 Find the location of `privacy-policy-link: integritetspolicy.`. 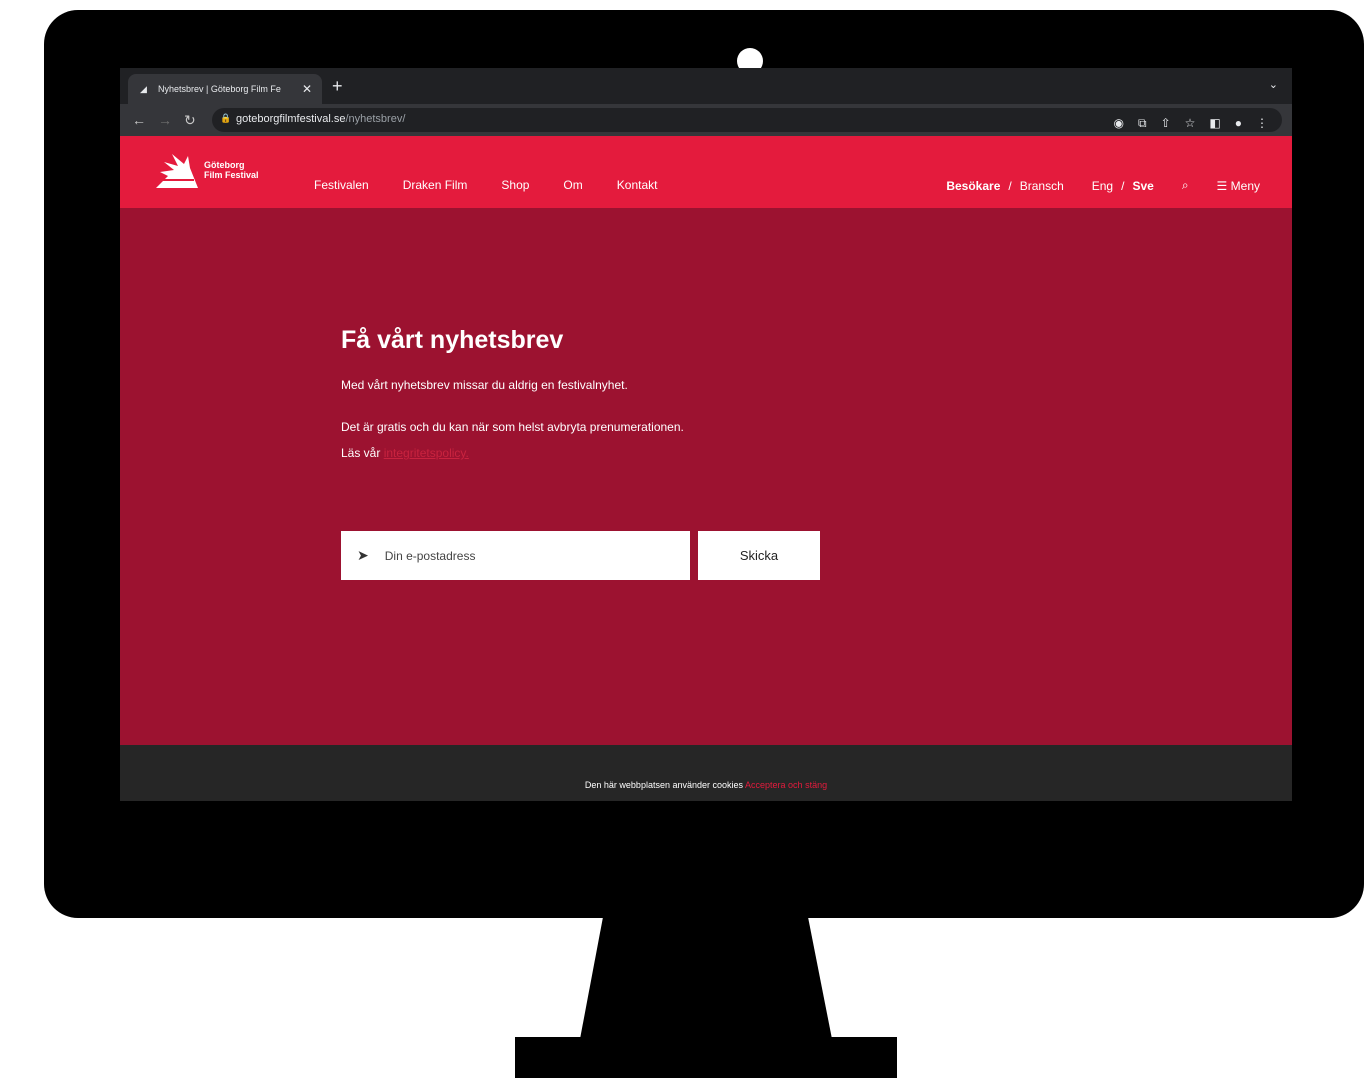

privacy-policy-link: integritetspolicy. is located at coordinates (426, 453).